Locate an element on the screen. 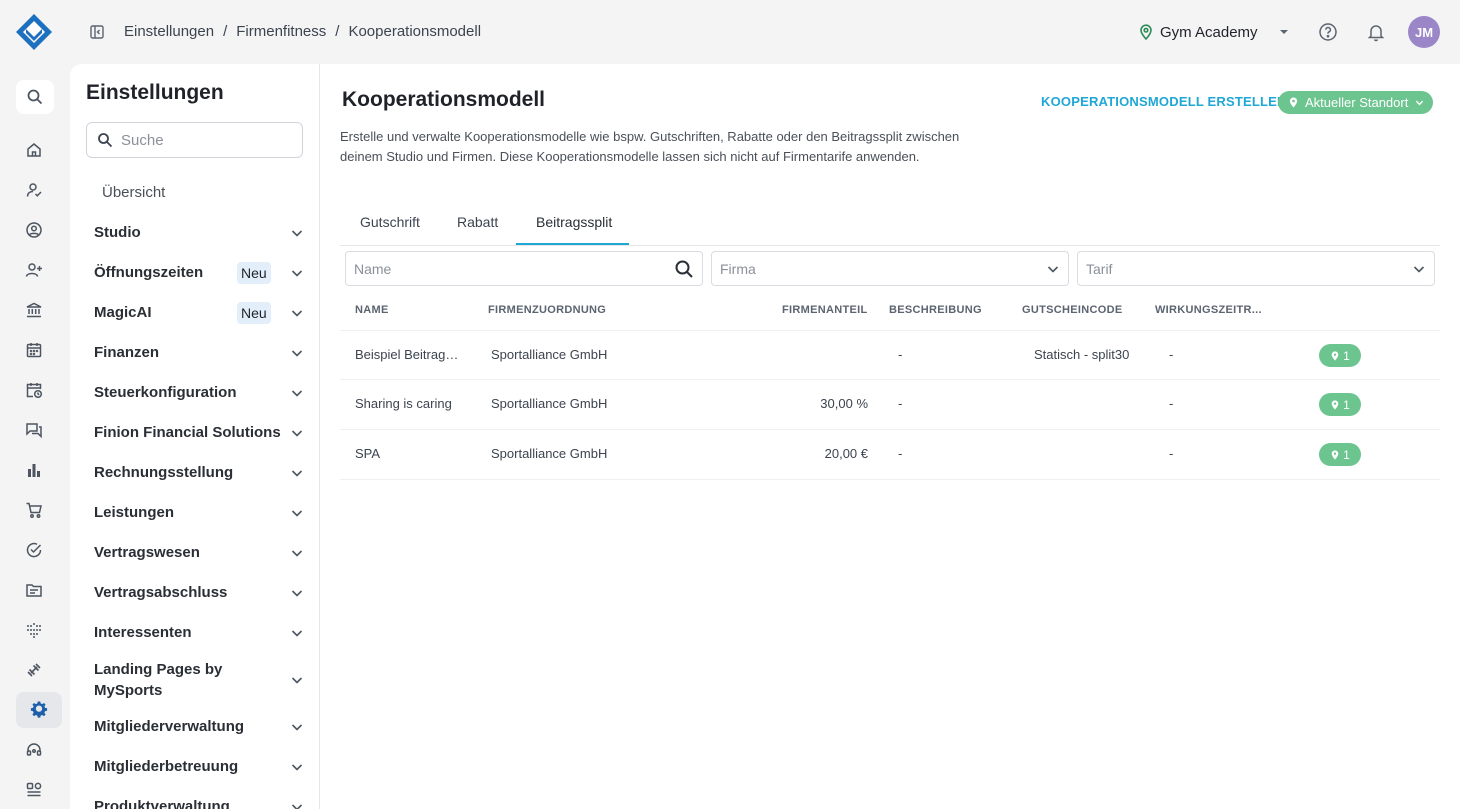 The image size is (1460, 809). dots-grid-icon is located at coordinates (34, 630).